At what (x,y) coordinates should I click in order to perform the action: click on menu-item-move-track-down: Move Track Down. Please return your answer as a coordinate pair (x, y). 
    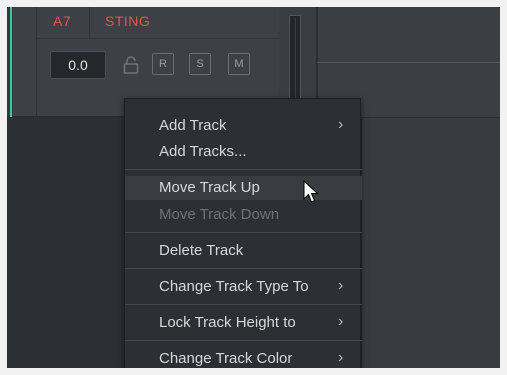
    Looking at the image, I should click on (243, 215).